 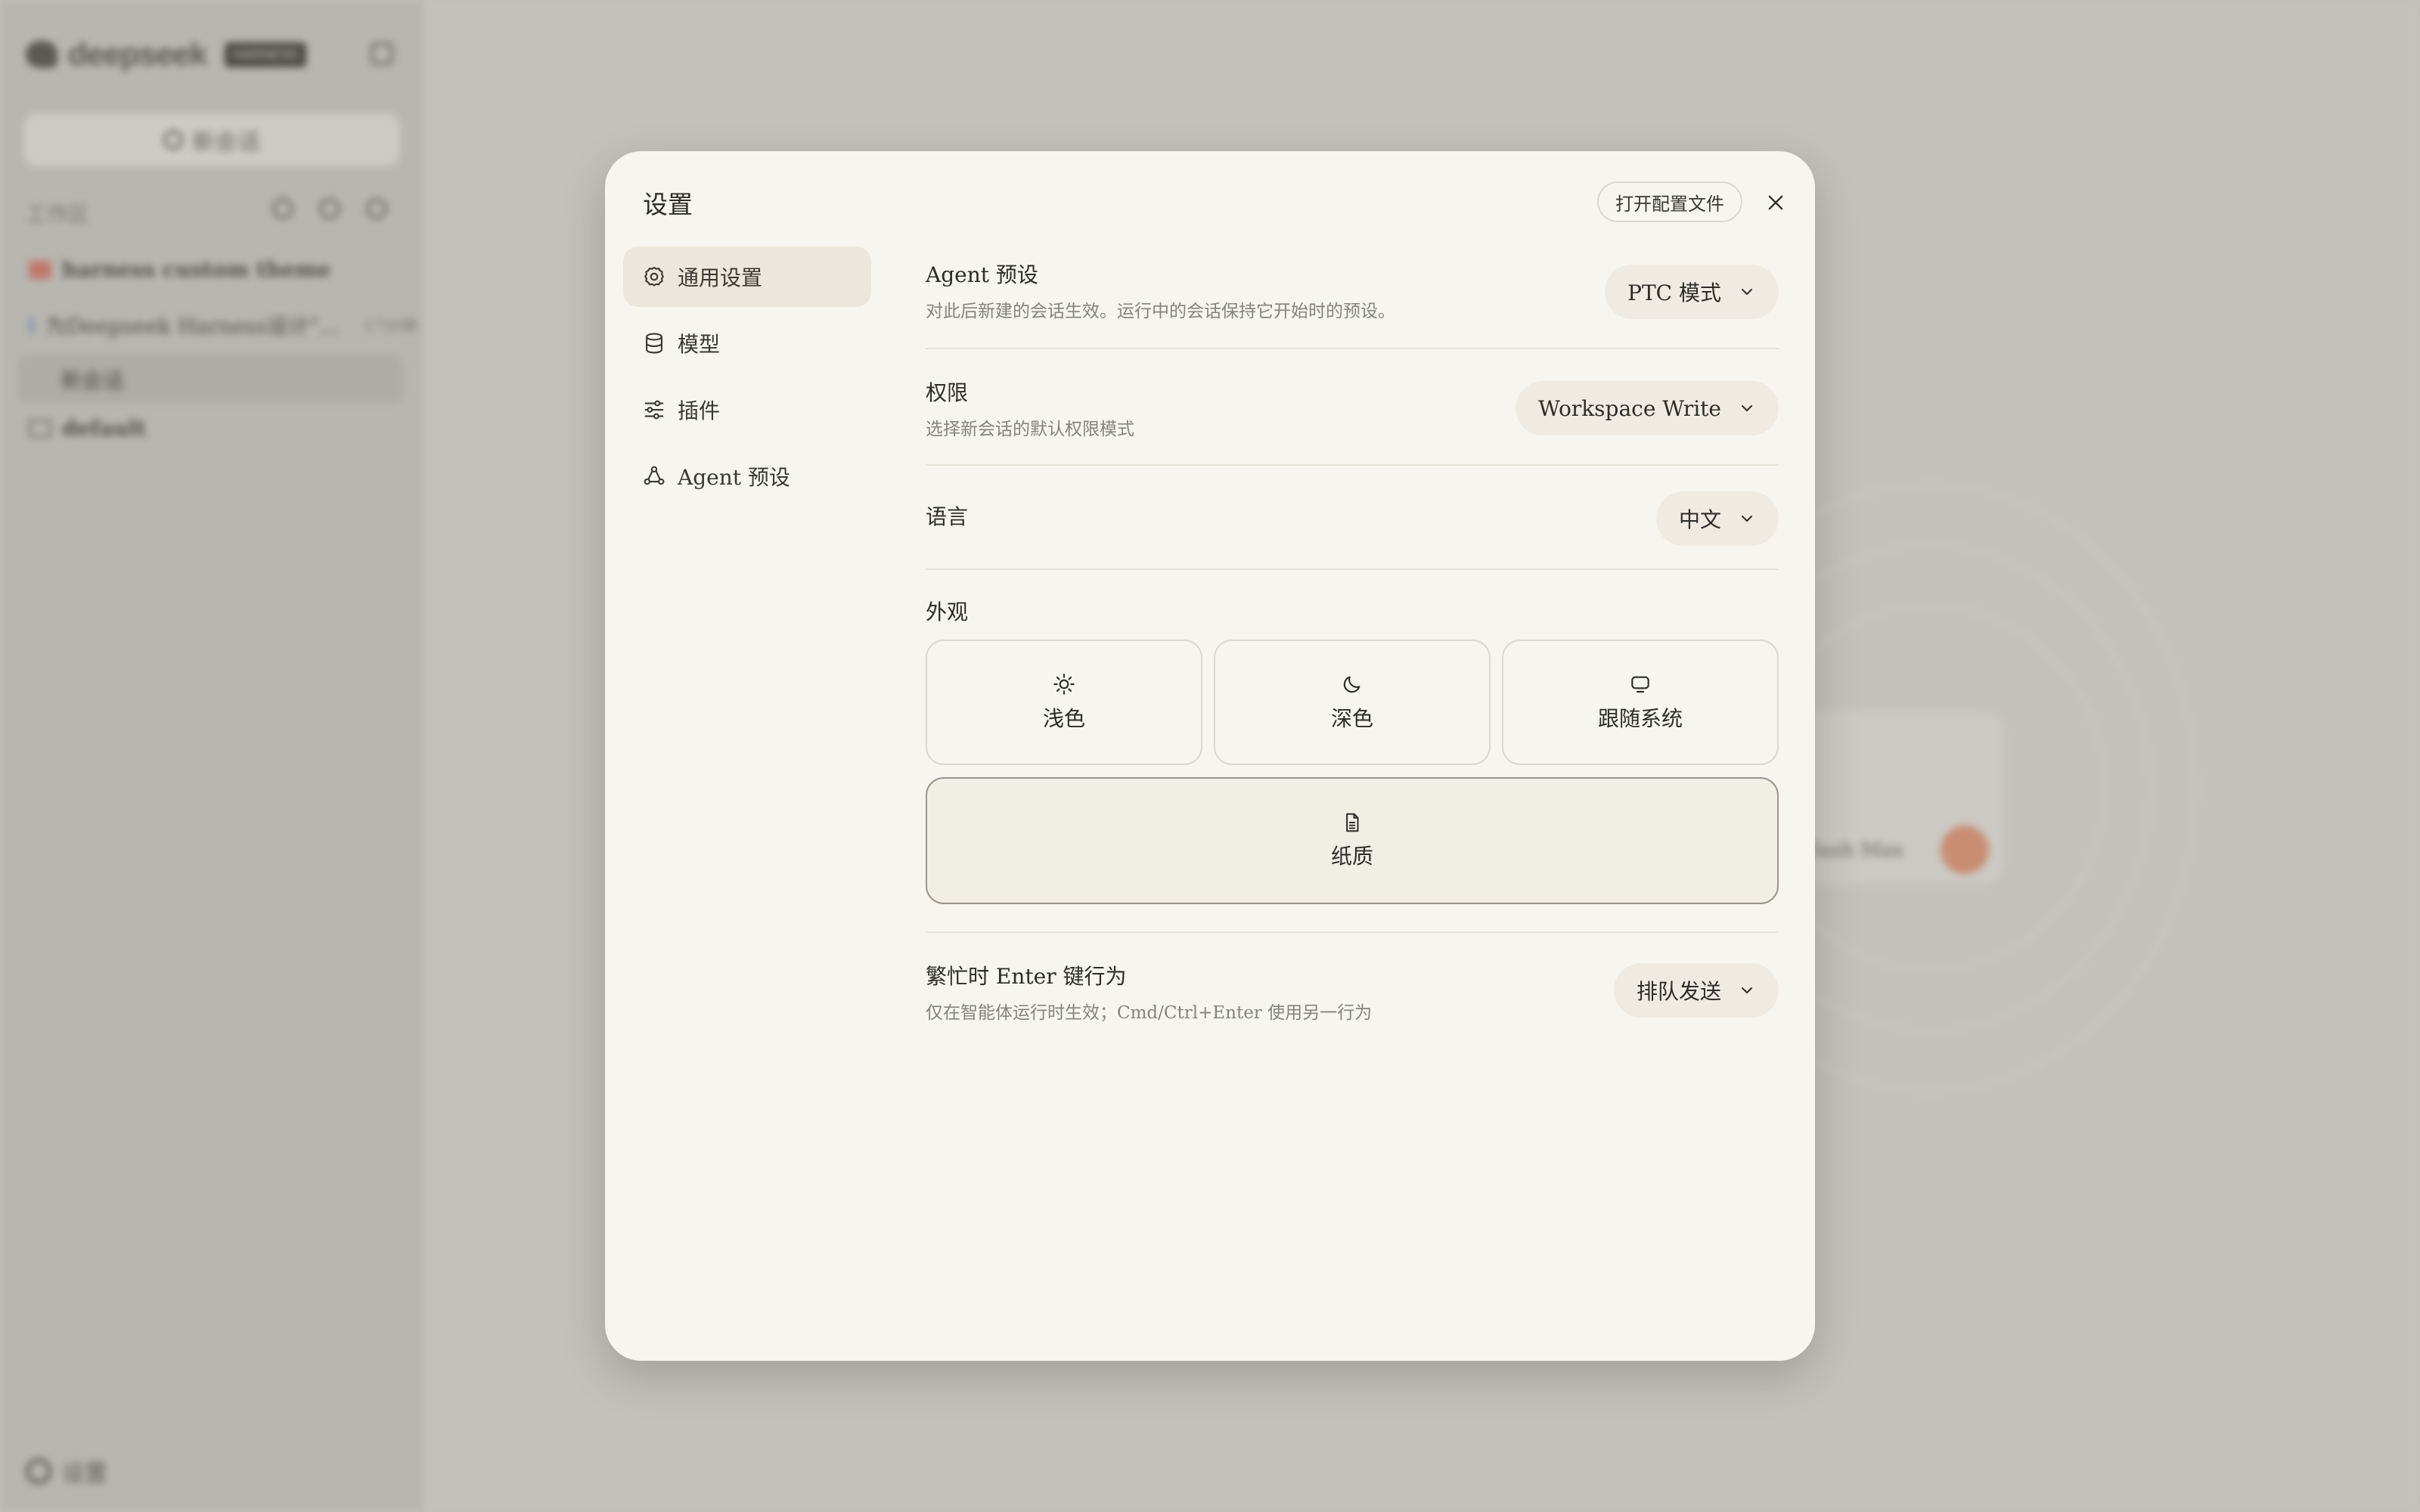 I want to click on nav-item-plugins: 插件, so click(x=747, y=410).